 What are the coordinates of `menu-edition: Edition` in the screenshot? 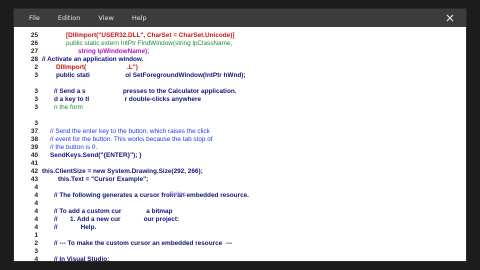 It's located at (69, 18).